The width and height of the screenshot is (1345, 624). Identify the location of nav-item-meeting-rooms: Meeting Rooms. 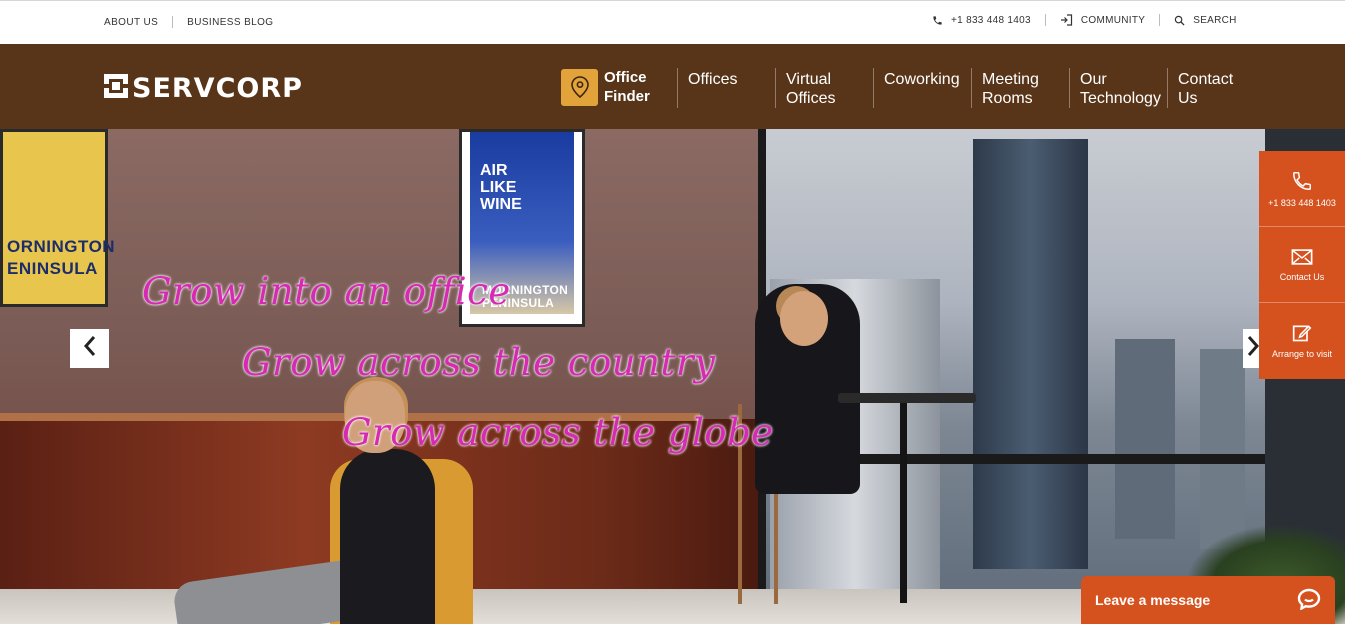
(1020, 88).